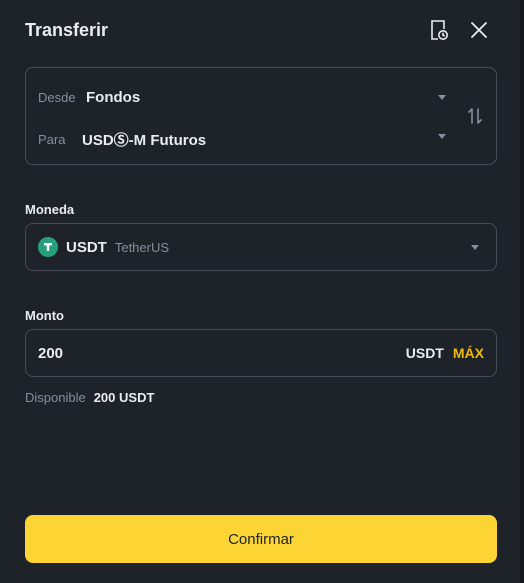 This screenshot has height=583, width=524. What do you see at coordinates (144, 140) in the screenshot?
I see `to-value: USDⓈ-M Futuros` at bounding box center [144, 140].